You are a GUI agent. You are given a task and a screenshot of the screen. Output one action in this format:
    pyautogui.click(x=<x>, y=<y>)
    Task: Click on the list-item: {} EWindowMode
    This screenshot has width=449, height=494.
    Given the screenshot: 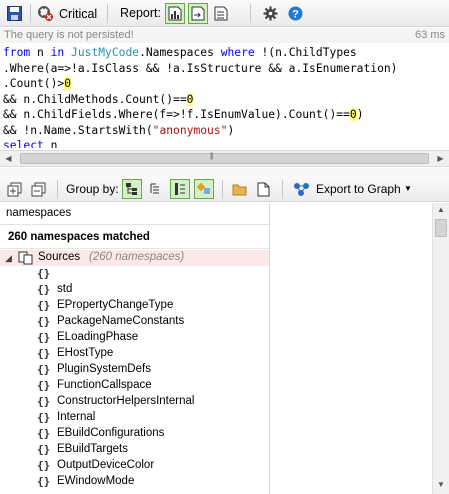 What is the action you would take?
    pyautogui.click(x=134, y=482)
    